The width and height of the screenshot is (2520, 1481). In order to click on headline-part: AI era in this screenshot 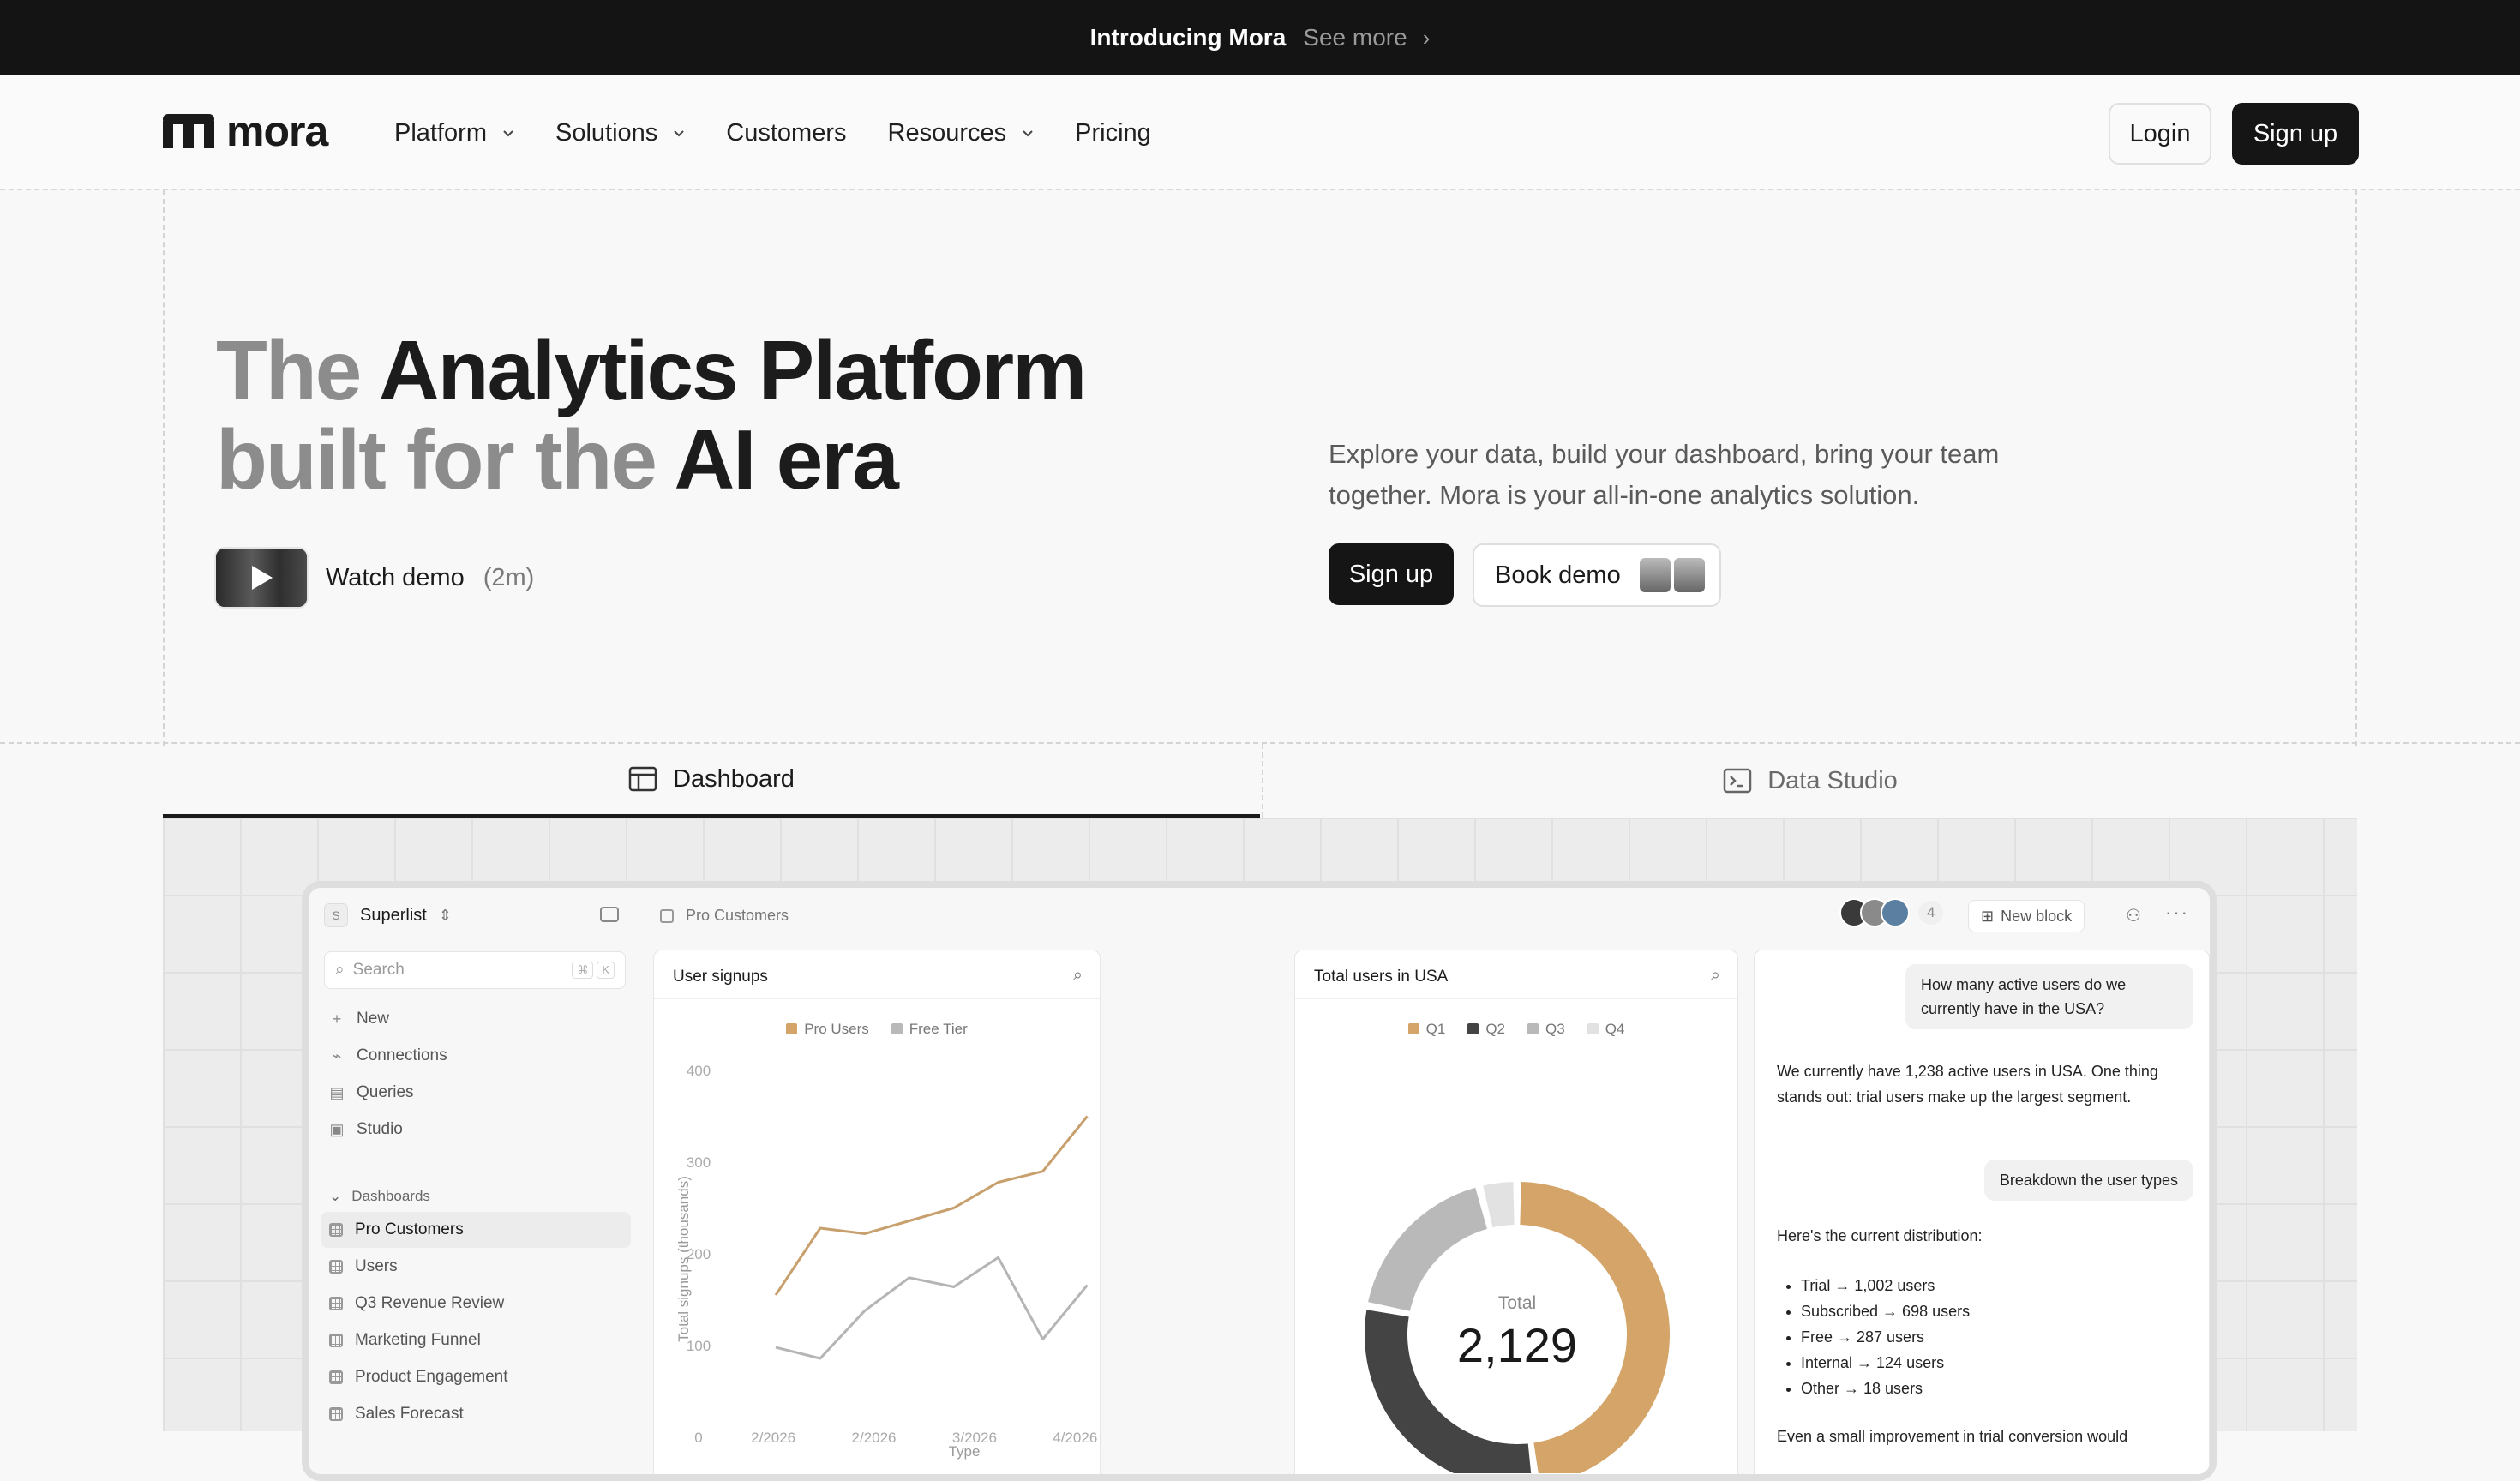, I will do `click(786, 459)`.